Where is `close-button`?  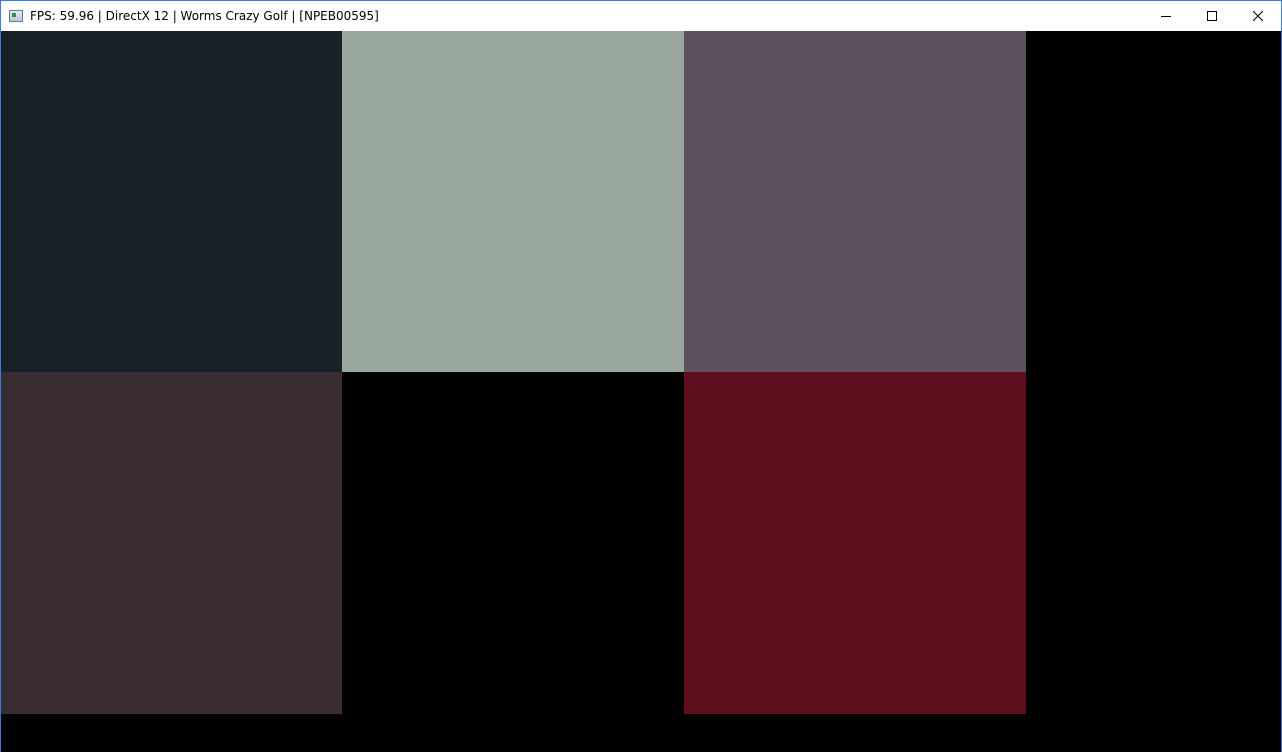 close-button is located at coordinates (1258, 16).